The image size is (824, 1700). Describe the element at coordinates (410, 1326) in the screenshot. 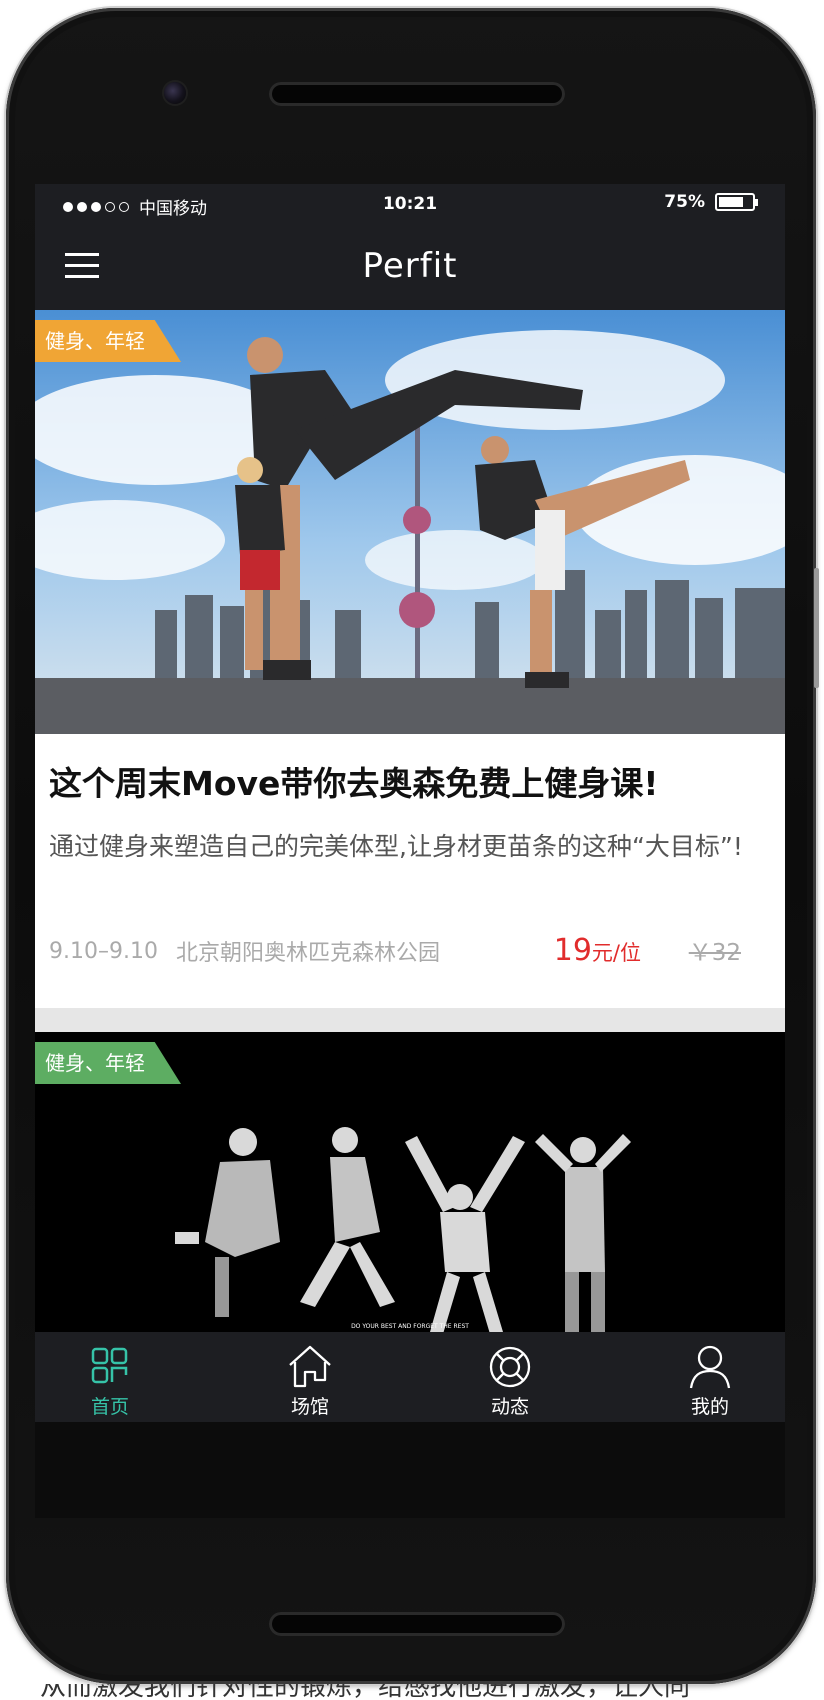

I see `image-caption: DO YOUR BEST AND FORGET THE REST` at that location.